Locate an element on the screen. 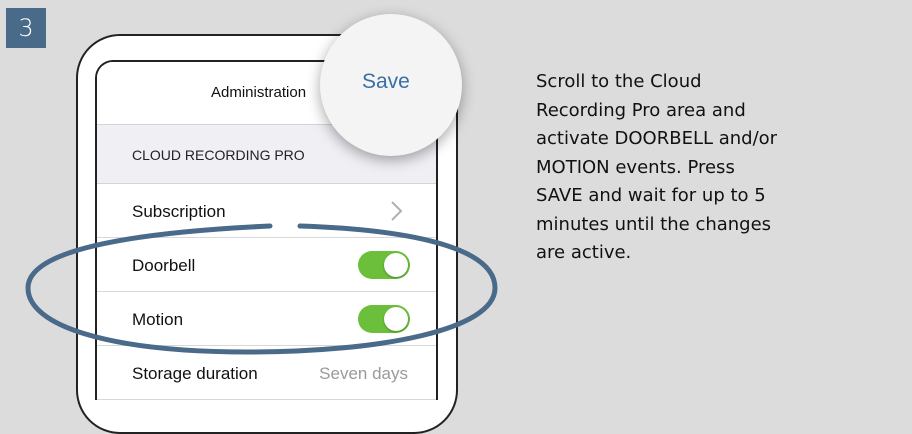 The height and width of the screenshot is (434, 912). instruction-line: activate DOORBELL and/or is located at coordinates (657, 138).